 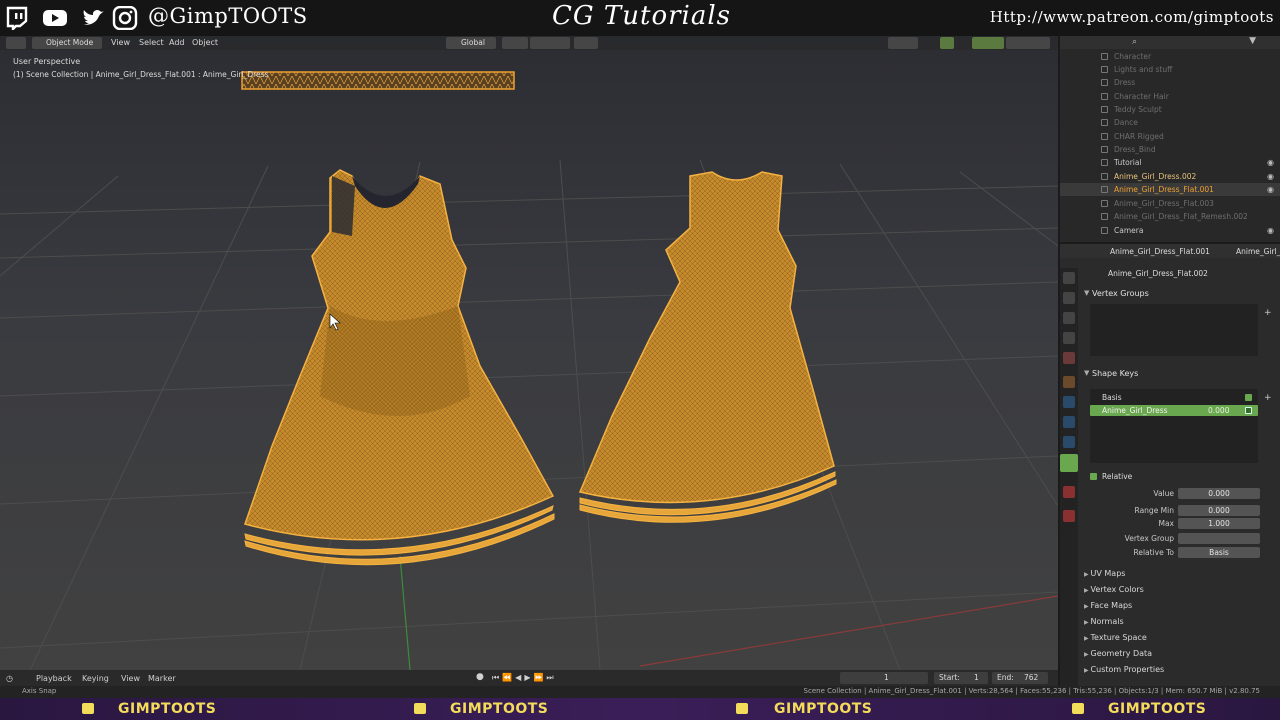 I want to click on visibility-dropdown, so click(x=903, y=43).